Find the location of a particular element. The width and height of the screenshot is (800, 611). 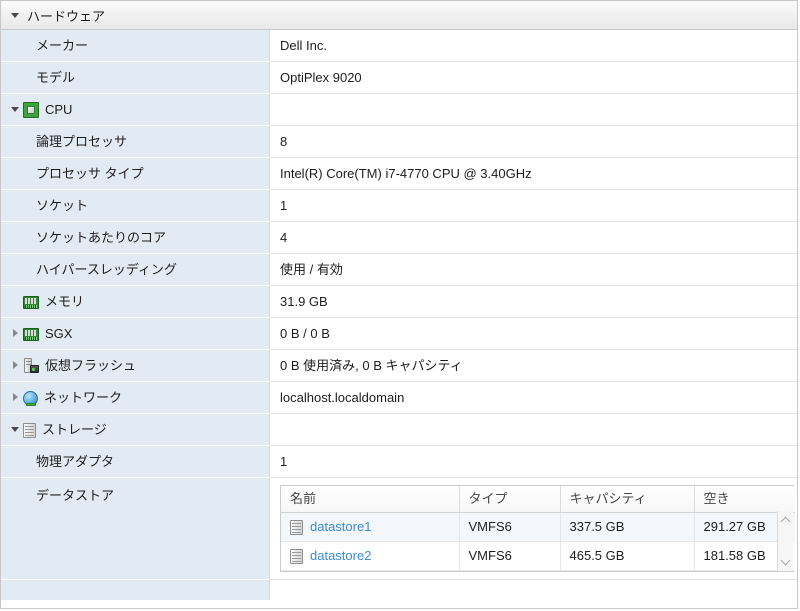

filler-value-cell is located at coordinates (533, 589).